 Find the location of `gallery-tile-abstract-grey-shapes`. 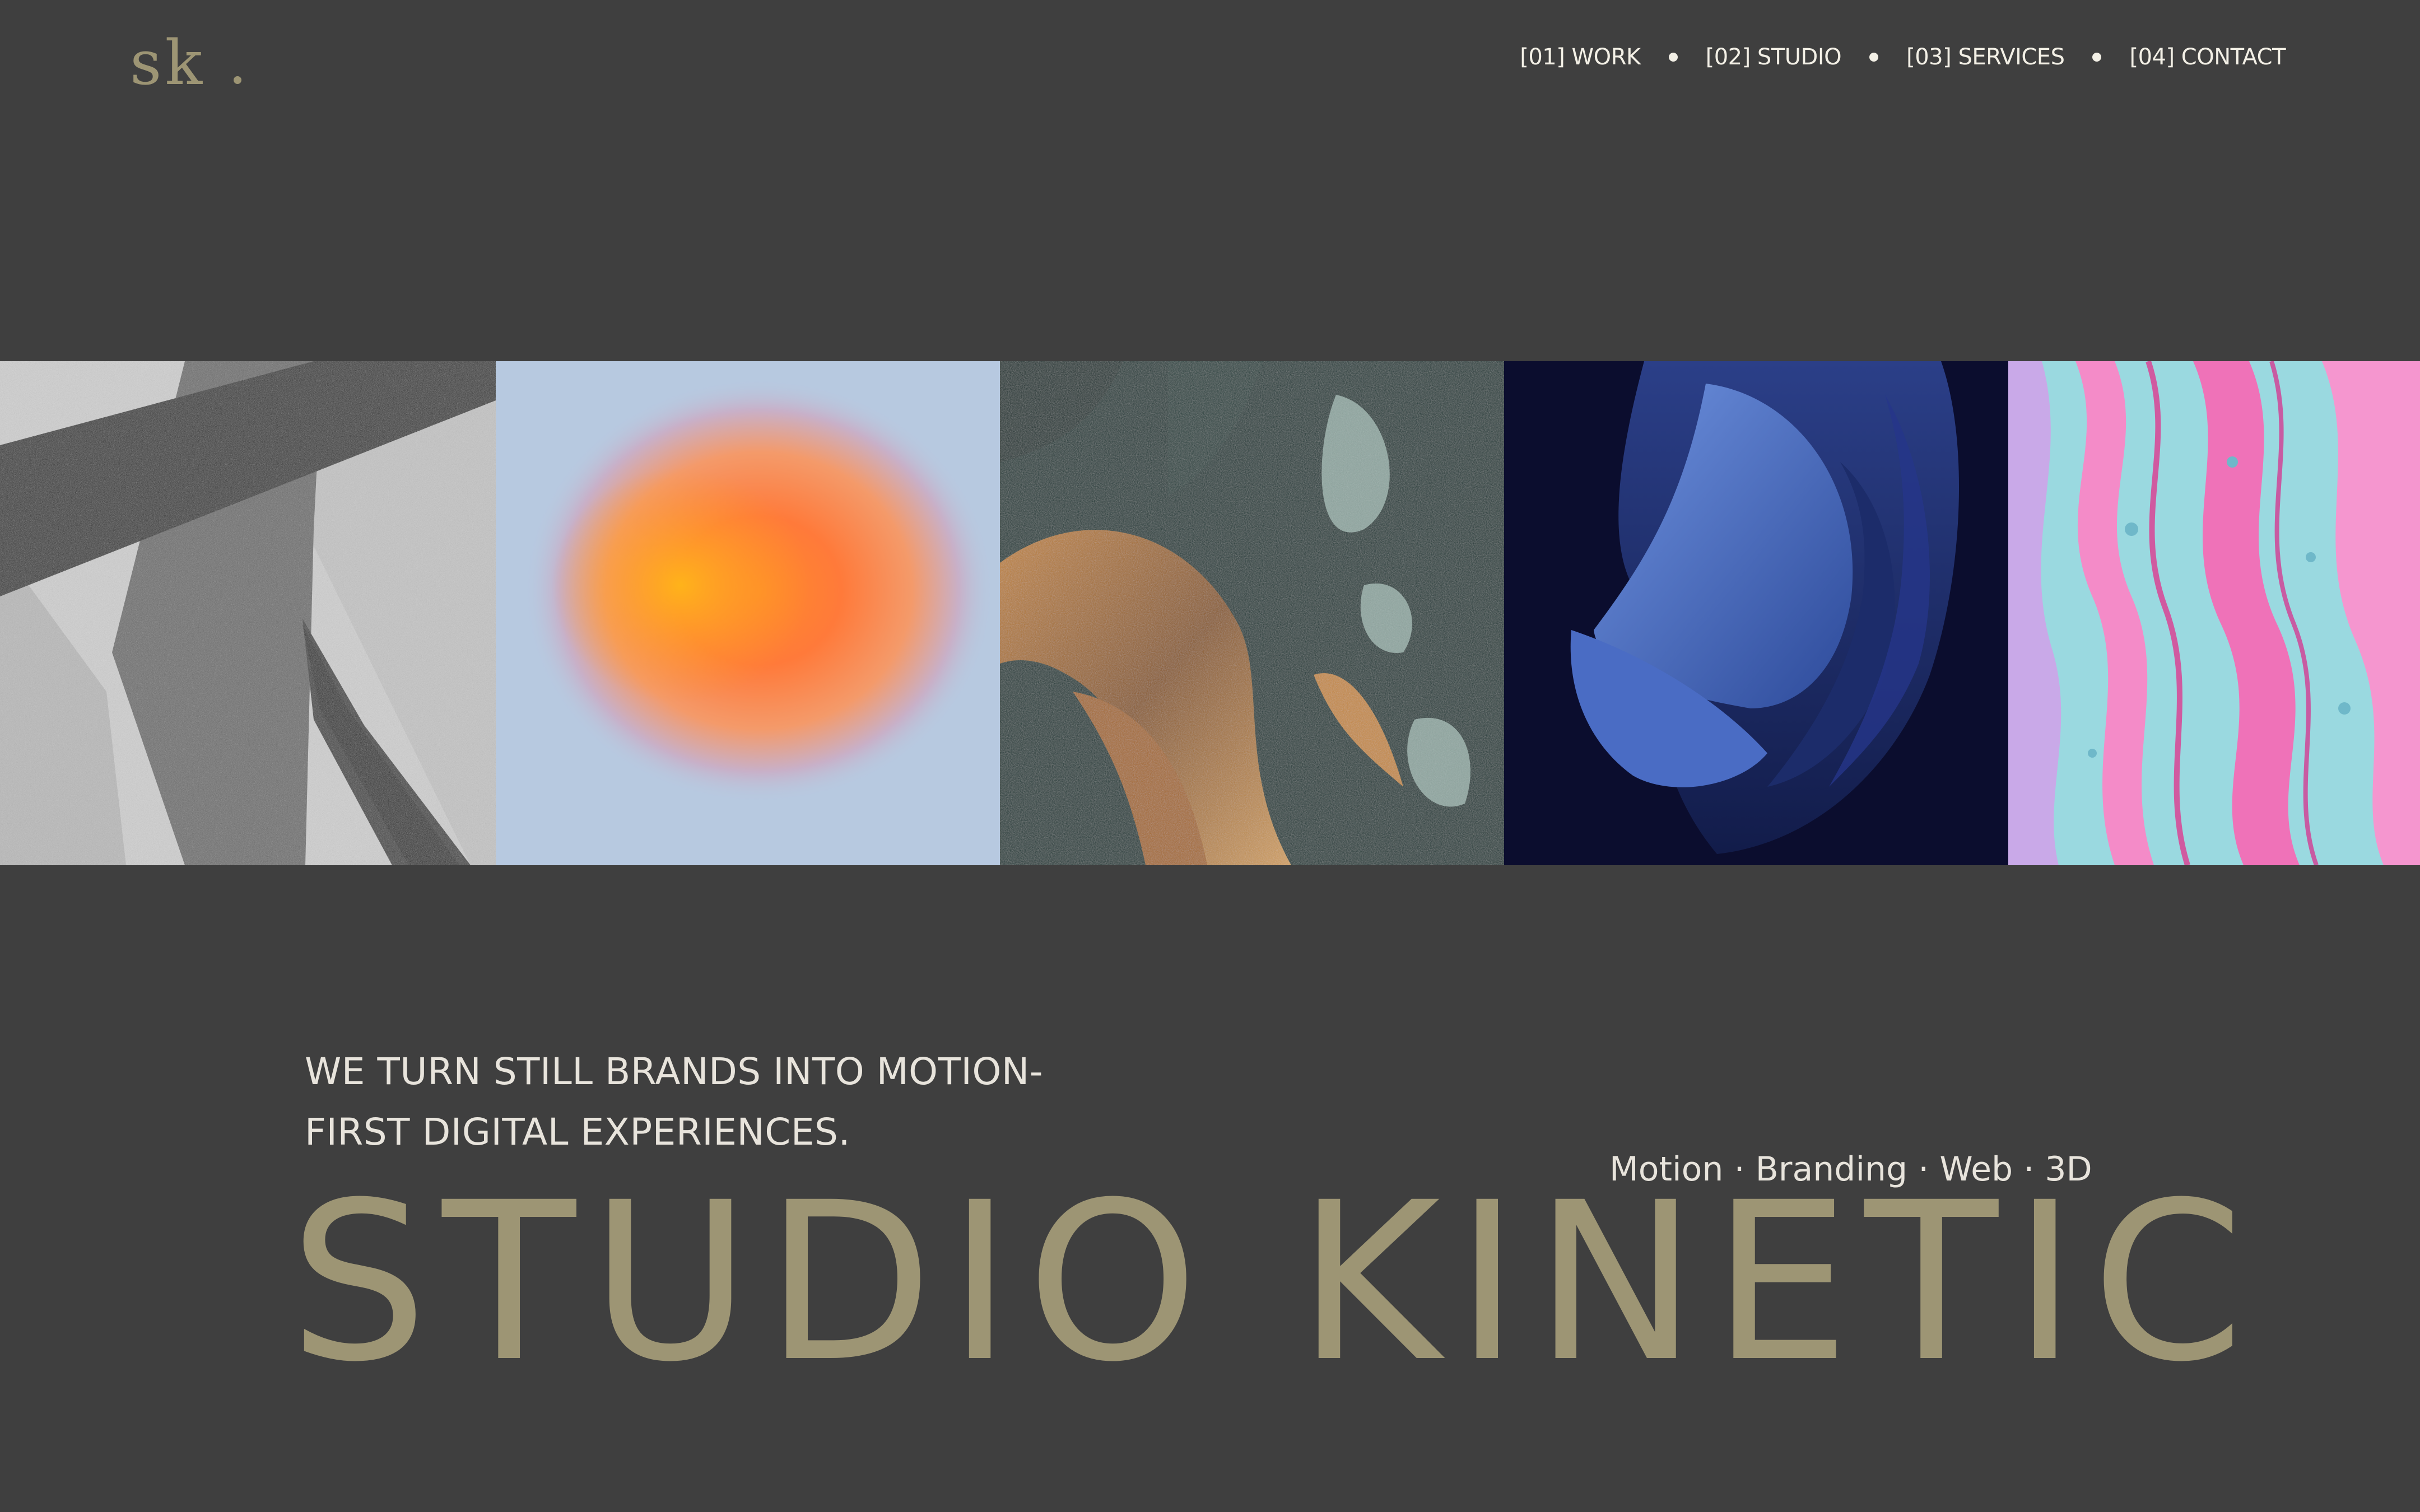

gallery-tile-abstract-grey-shapes is located at coordinates (248, 613).